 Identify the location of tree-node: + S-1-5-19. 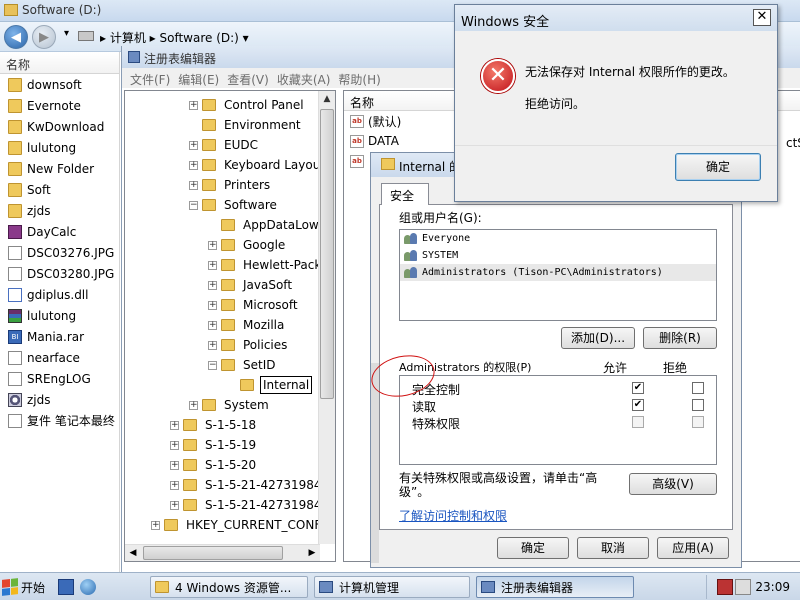
(214, 445).